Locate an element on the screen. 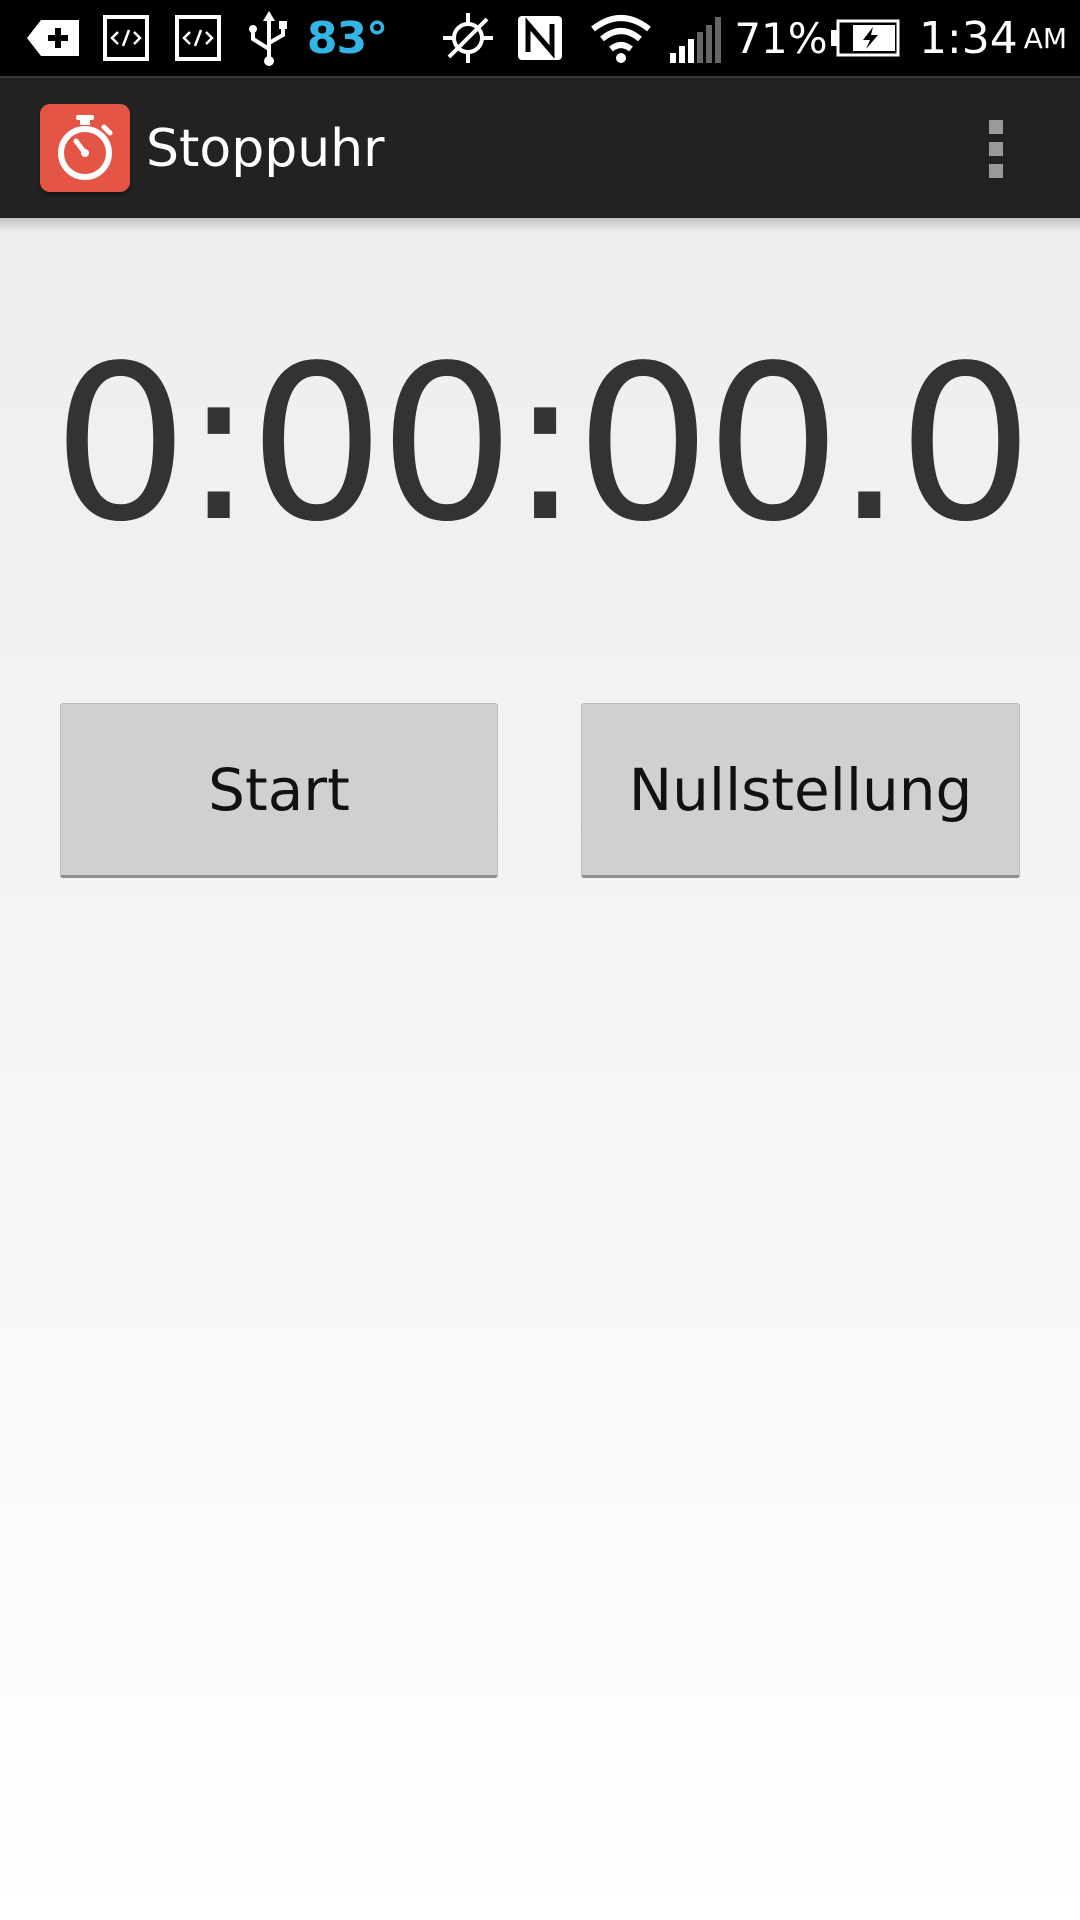 Image resolution: width=1080 pixels, height=1920 pixels. status-bar: 83° 71% 1:34 AM is located at coordinates (540, 38).